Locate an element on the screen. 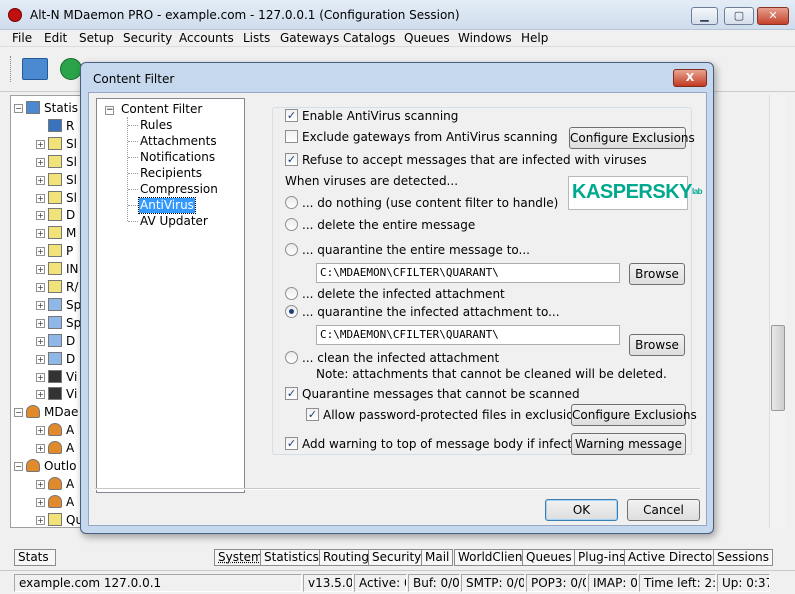 This screenshot has width=795, height=594. menu-catalogs: Catalogs is located at coordinates (369, 38).